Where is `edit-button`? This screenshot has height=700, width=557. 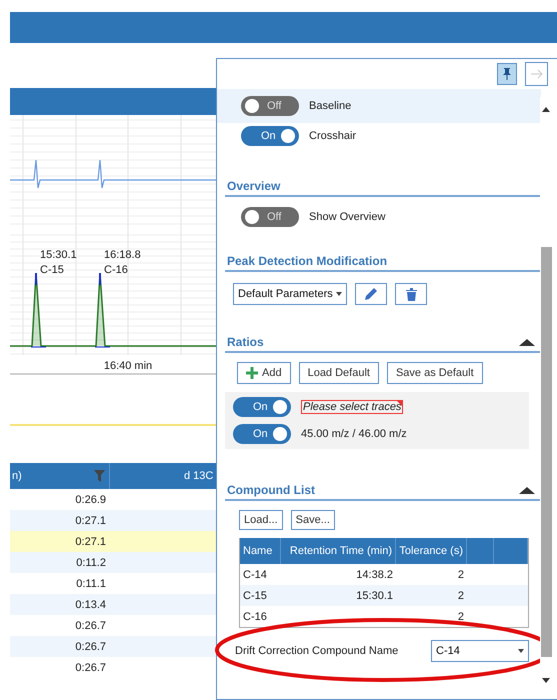 edit-button is located at coordinates (371, 294).